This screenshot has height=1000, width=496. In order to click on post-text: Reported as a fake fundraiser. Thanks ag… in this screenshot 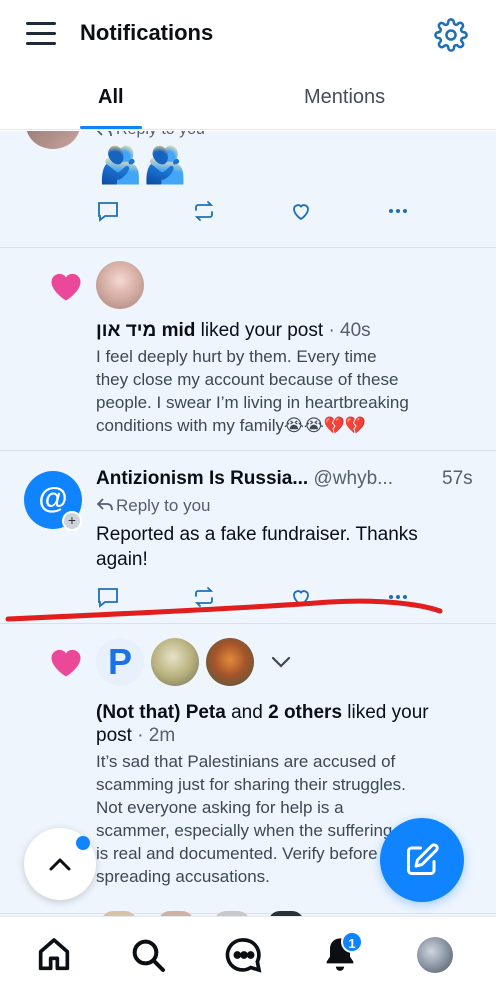, I will do `click(257, 547)`.